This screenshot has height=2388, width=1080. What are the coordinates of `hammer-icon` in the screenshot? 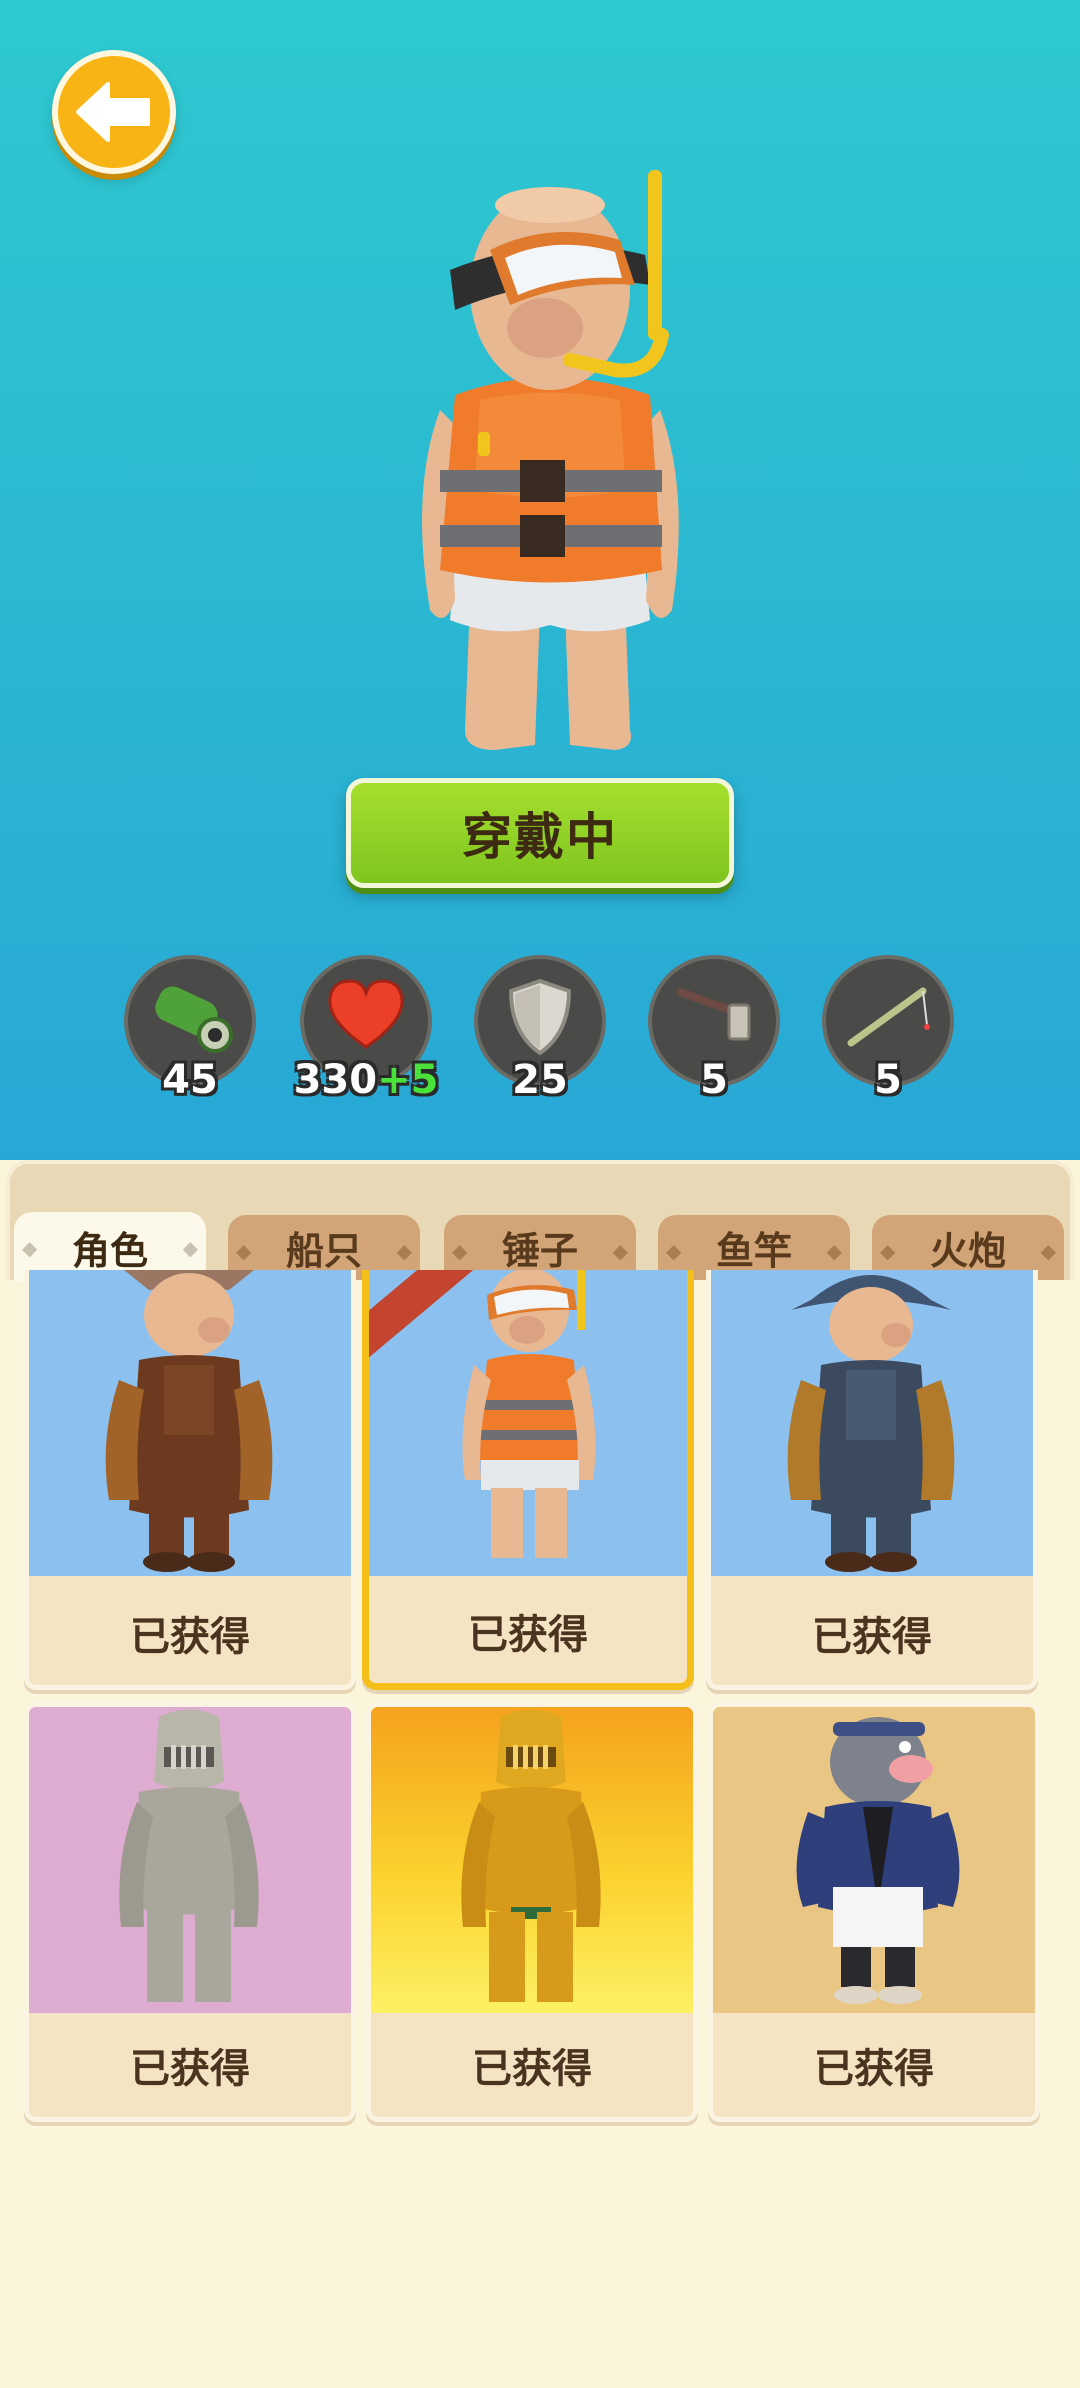 It's located at (713, 1014).